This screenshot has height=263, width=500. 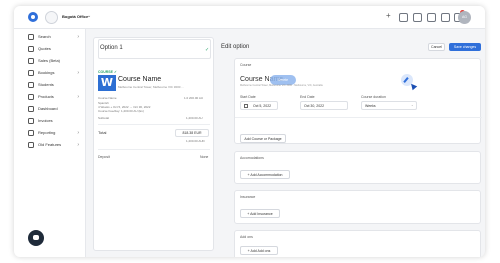 I want to click on start-date-field: Oct 5, 2022, so click(x=259, y=105).